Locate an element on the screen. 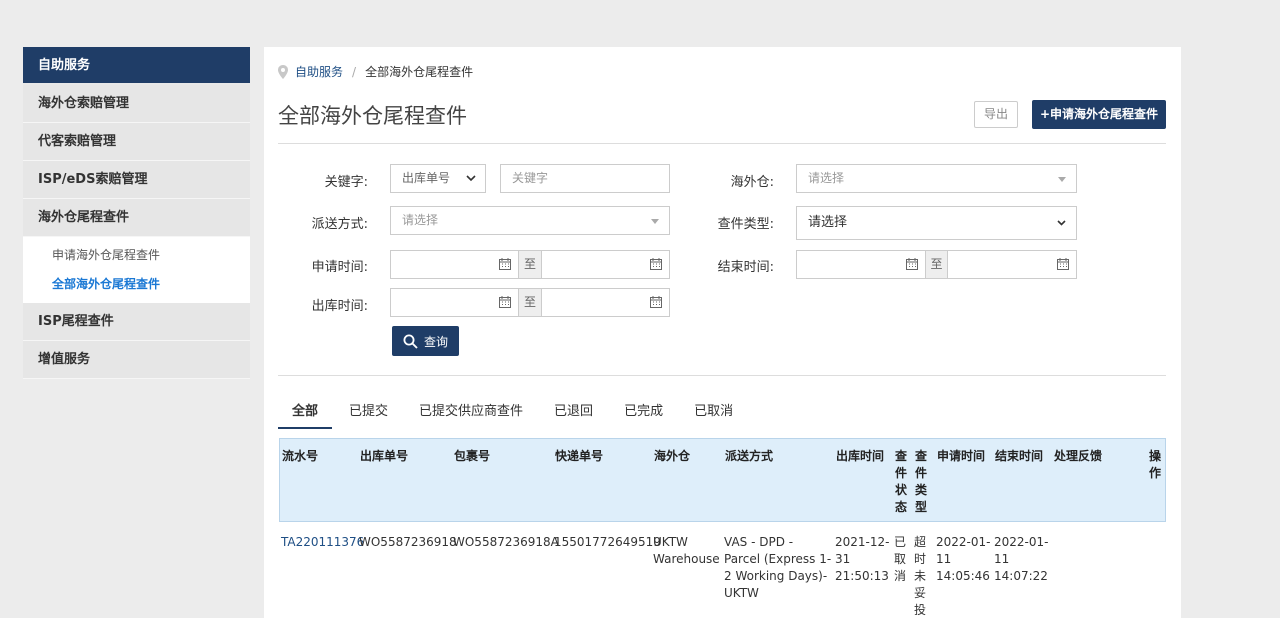  outbound-time-range: 至 is located at coordinates (530, 302).